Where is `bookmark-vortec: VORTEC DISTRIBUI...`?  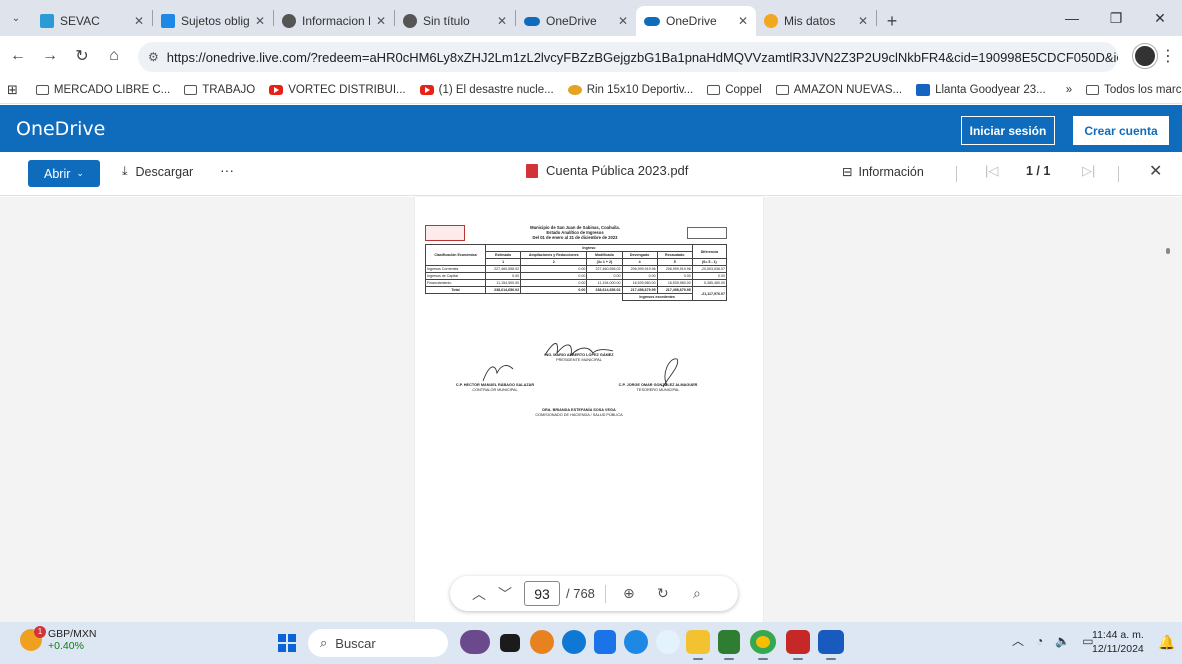 bookmark-vortec: VORTEC DISTRIBUI... is located at coordinates (337, 90).